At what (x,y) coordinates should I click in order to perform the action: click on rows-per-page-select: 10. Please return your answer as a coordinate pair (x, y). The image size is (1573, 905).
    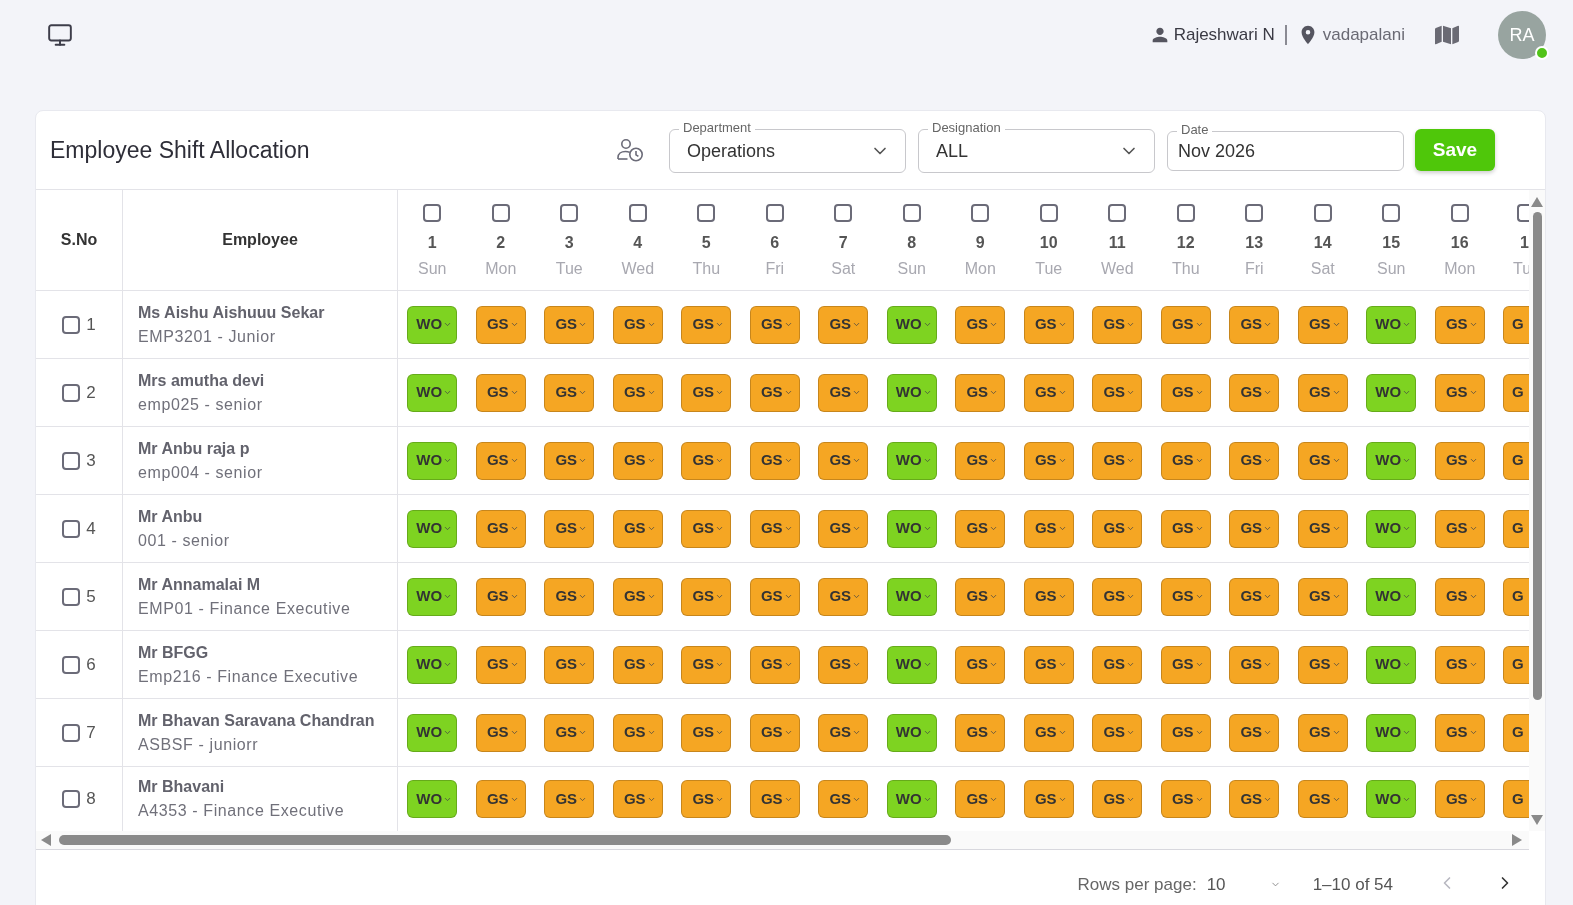
    Looking at the image, I should click on (1245, 885).